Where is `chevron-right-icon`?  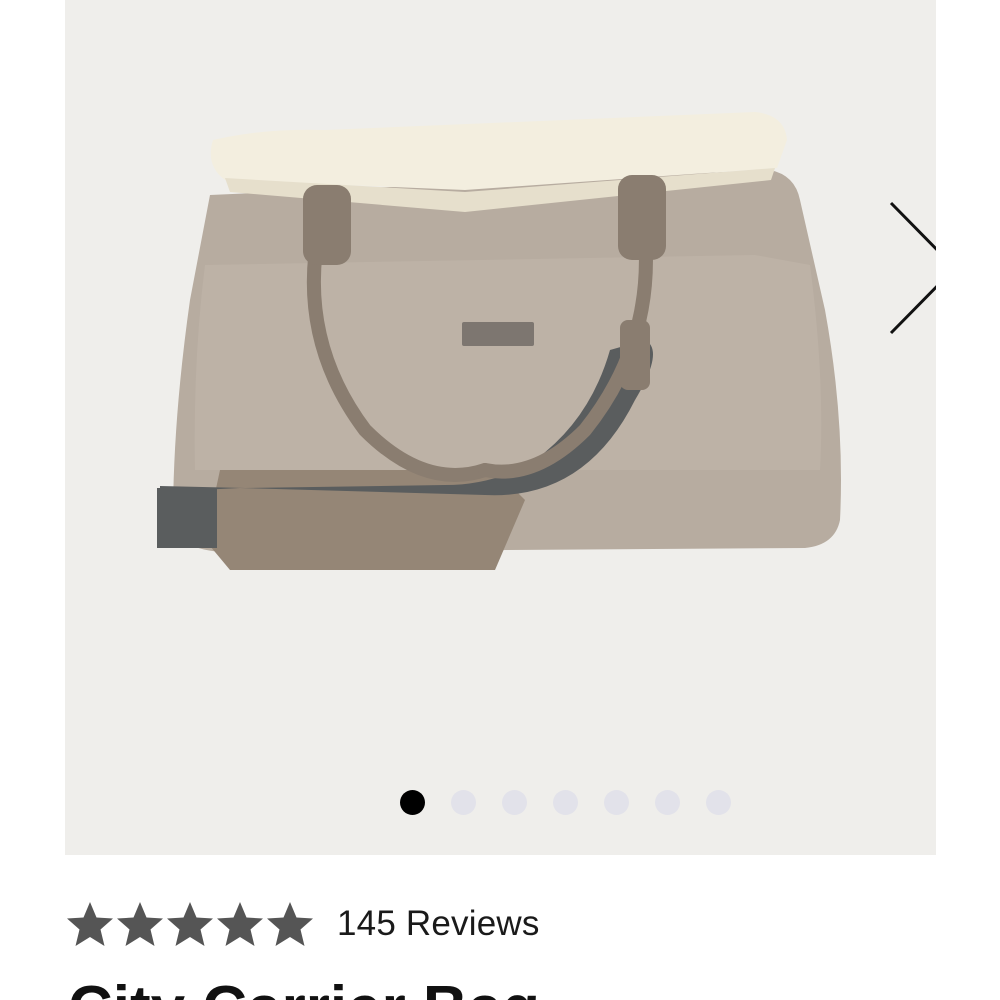
chevron-right-icon is located at coordinates (909, 268).